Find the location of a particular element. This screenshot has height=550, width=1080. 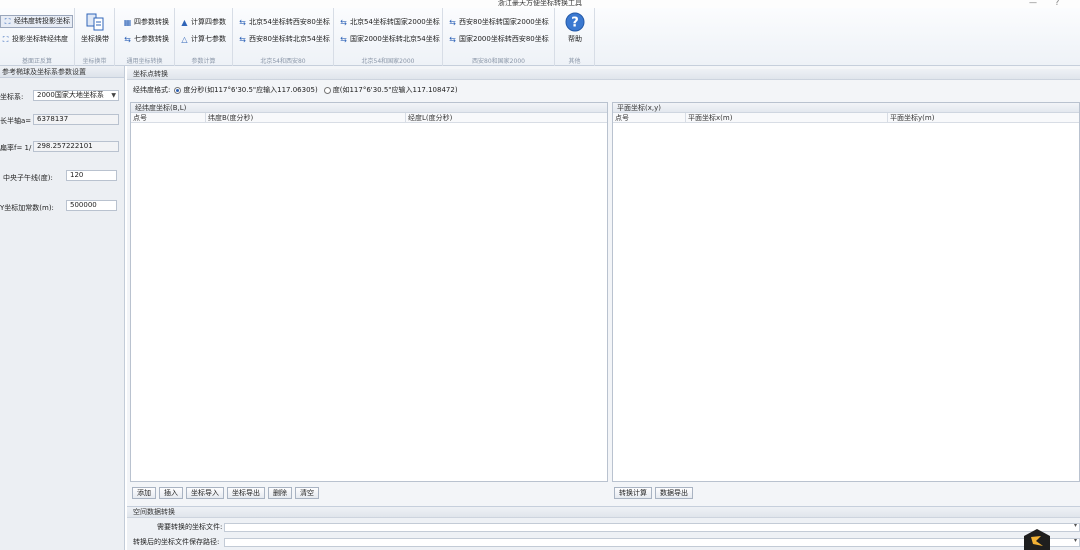

ribbon-group-label: 坐标换带 is located at coordinates (94, 61).